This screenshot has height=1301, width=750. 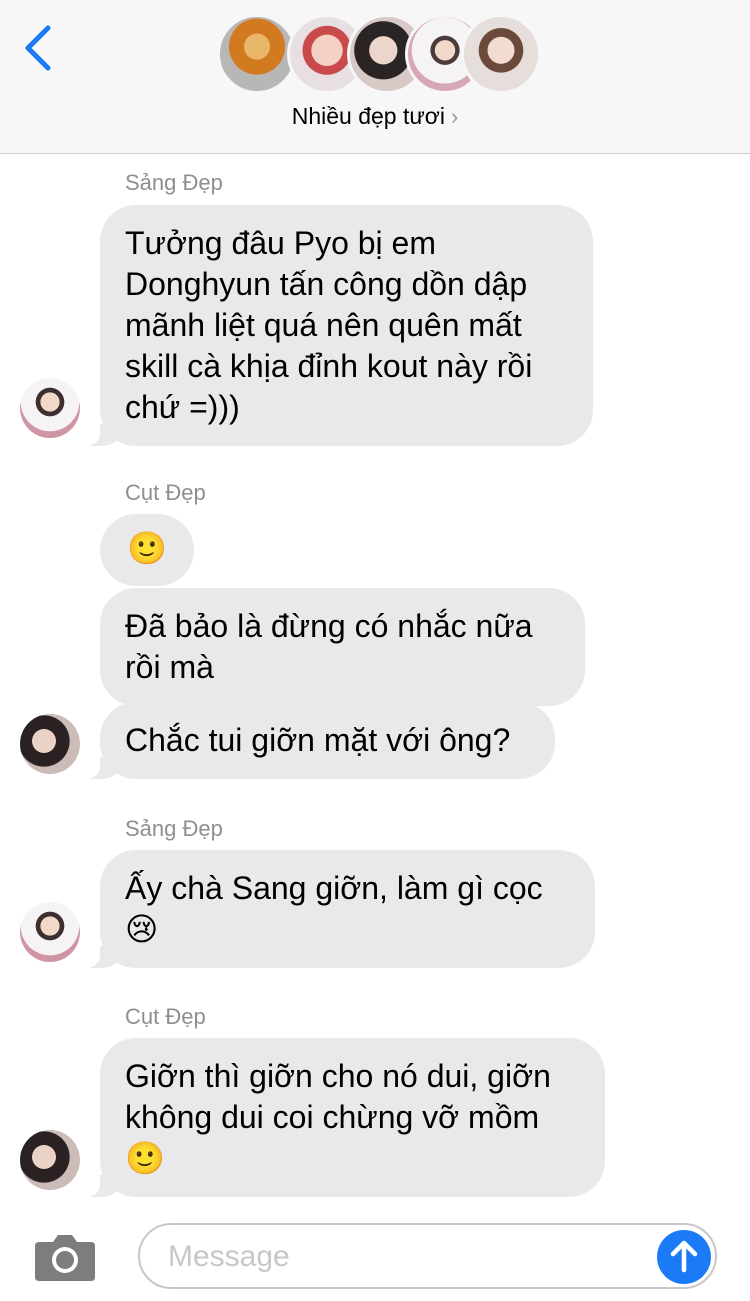 I want to click on camera-button, so click(x=65, y=1257).